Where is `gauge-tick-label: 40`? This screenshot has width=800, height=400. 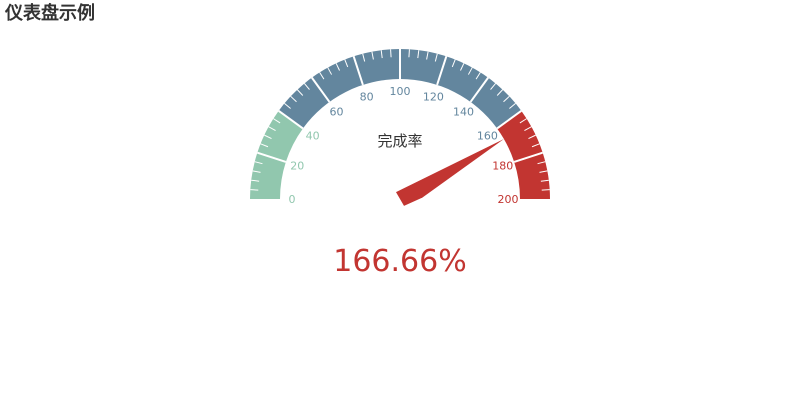 gauge-tick-label: 40 is located at coordinates (313, 136).